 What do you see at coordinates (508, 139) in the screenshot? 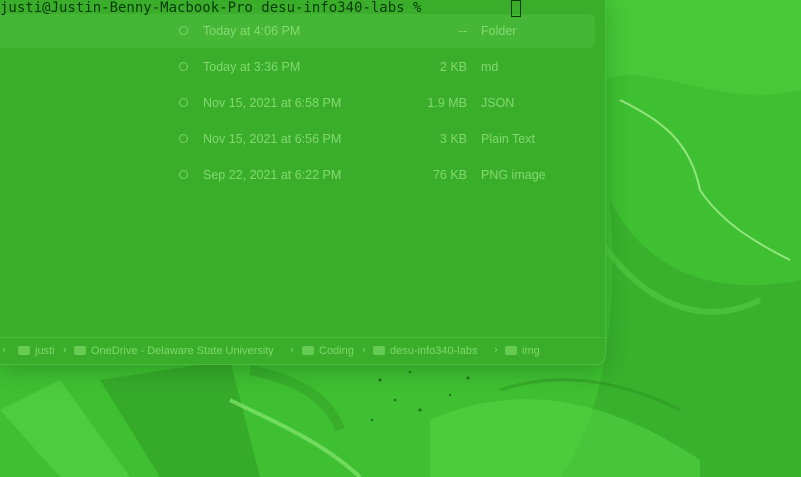
I see `file-kind: Plain Text` at bounding box center [508, 139].